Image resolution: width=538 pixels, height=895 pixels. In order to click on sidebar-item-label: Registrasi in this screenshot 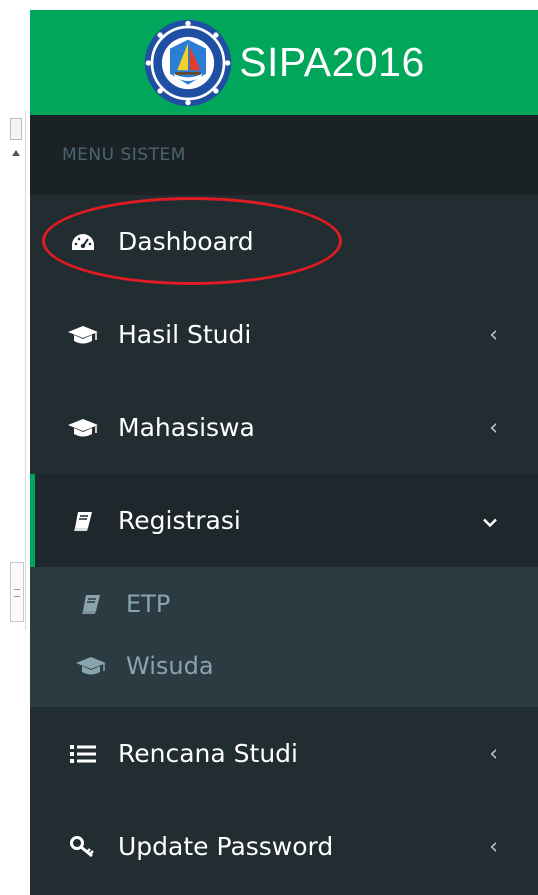, I will do `click(179, 520)`.